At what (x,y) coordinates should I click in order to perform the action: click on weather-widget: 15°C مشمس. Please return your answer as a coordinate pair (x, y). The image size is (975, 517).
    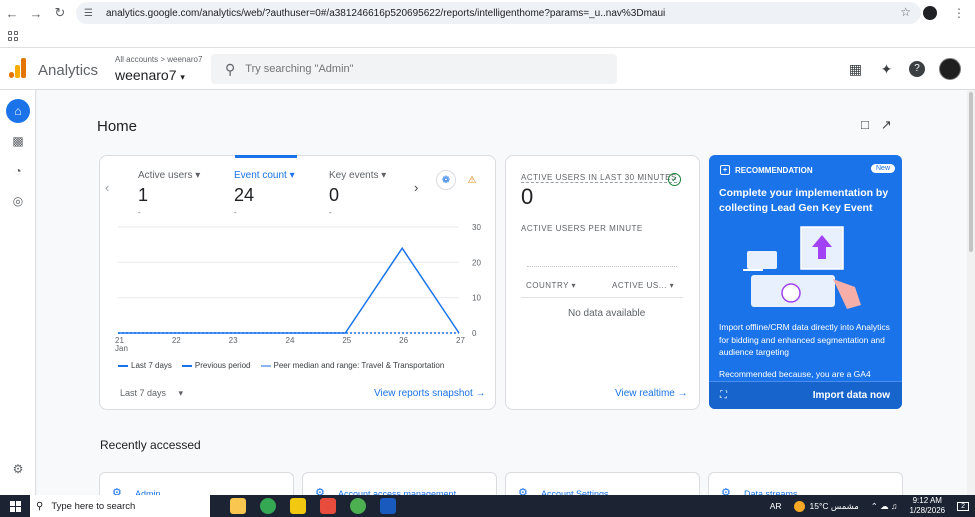
    Looking at the image, I should click on (826, 506).